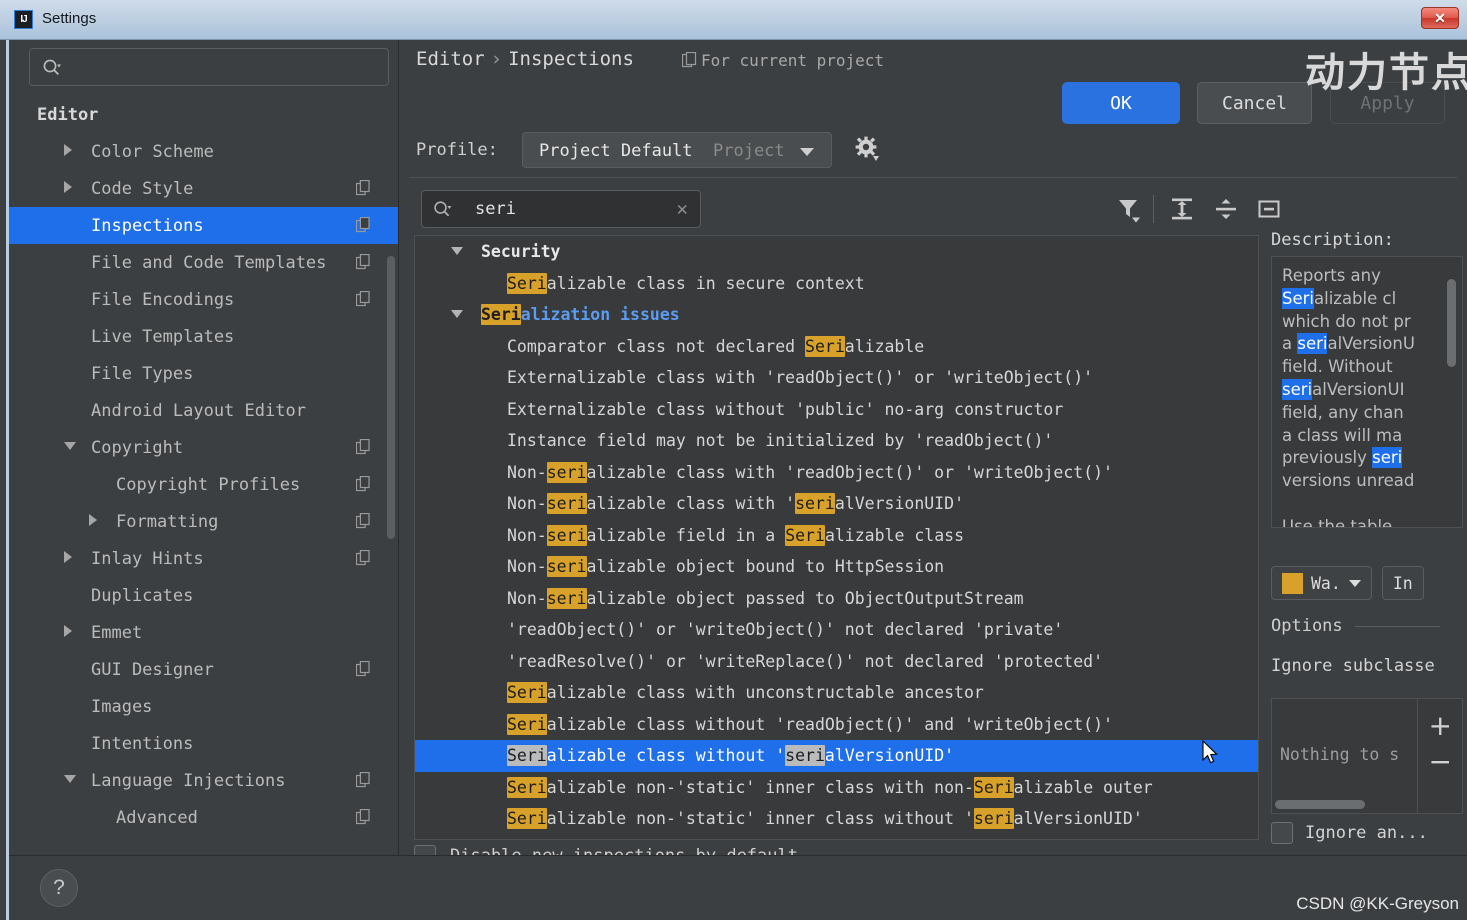  I want to click on sidebar-item-inlay-hints: Inlay Hints, so click(203, 558).